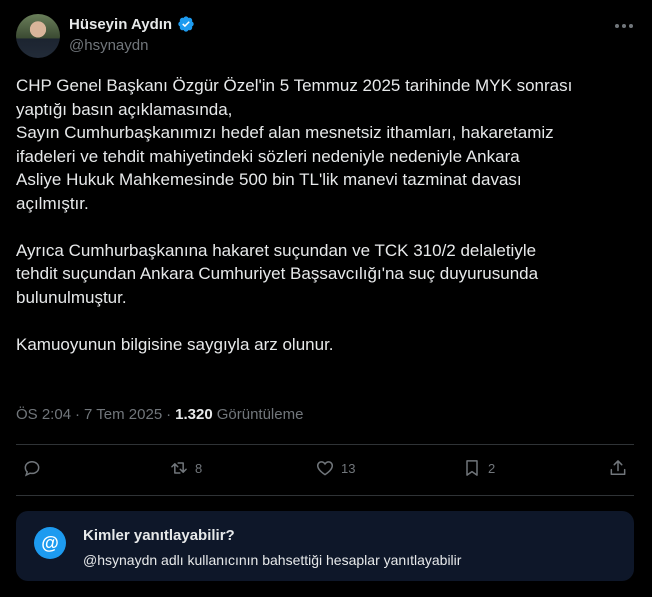  I want to click on views-count: 1.320, so click(194, 414).